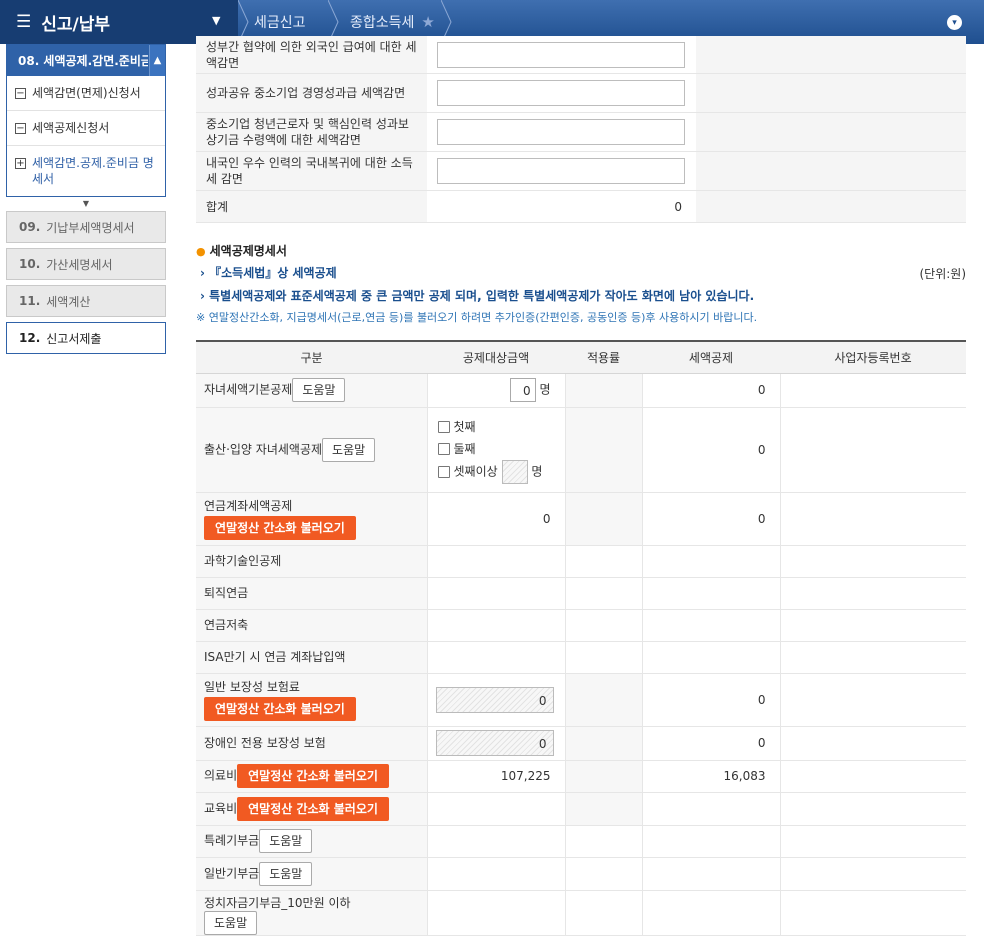  What do you see at coordinates (581, 625) in the screenshot?
I see `table-row: 연금저축` at bounding box center [581, 625].